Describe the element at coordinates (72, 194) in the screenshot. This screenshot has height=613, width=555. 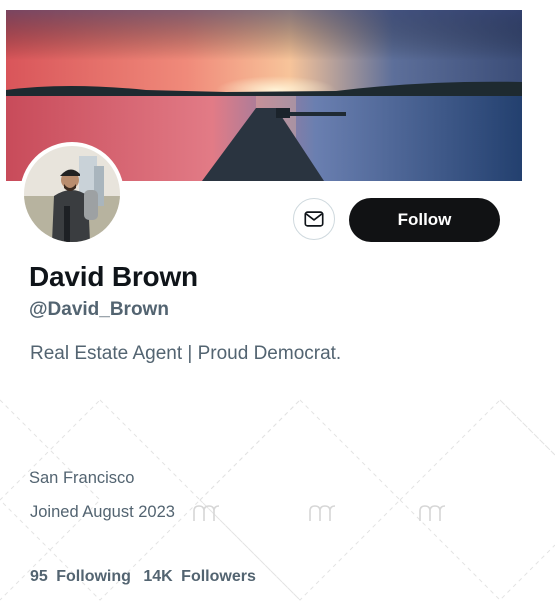
I see `avatar` at that location.